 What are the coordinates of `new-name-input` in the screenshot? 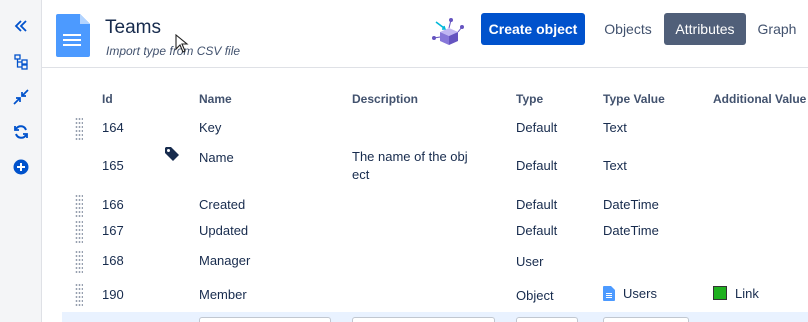 It's located at (265, 319).